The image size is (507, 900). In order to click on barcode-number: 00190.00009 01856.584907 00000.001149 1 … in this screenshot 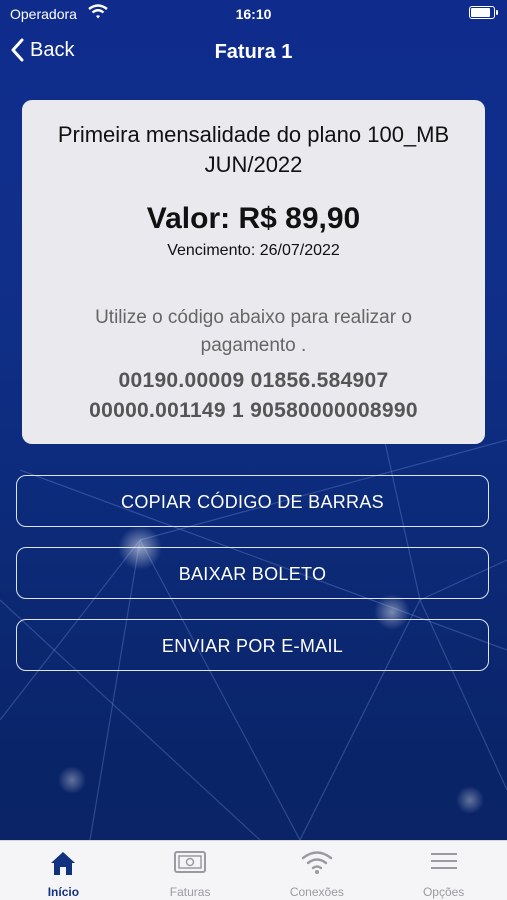, I will do `click(253, 396)`.